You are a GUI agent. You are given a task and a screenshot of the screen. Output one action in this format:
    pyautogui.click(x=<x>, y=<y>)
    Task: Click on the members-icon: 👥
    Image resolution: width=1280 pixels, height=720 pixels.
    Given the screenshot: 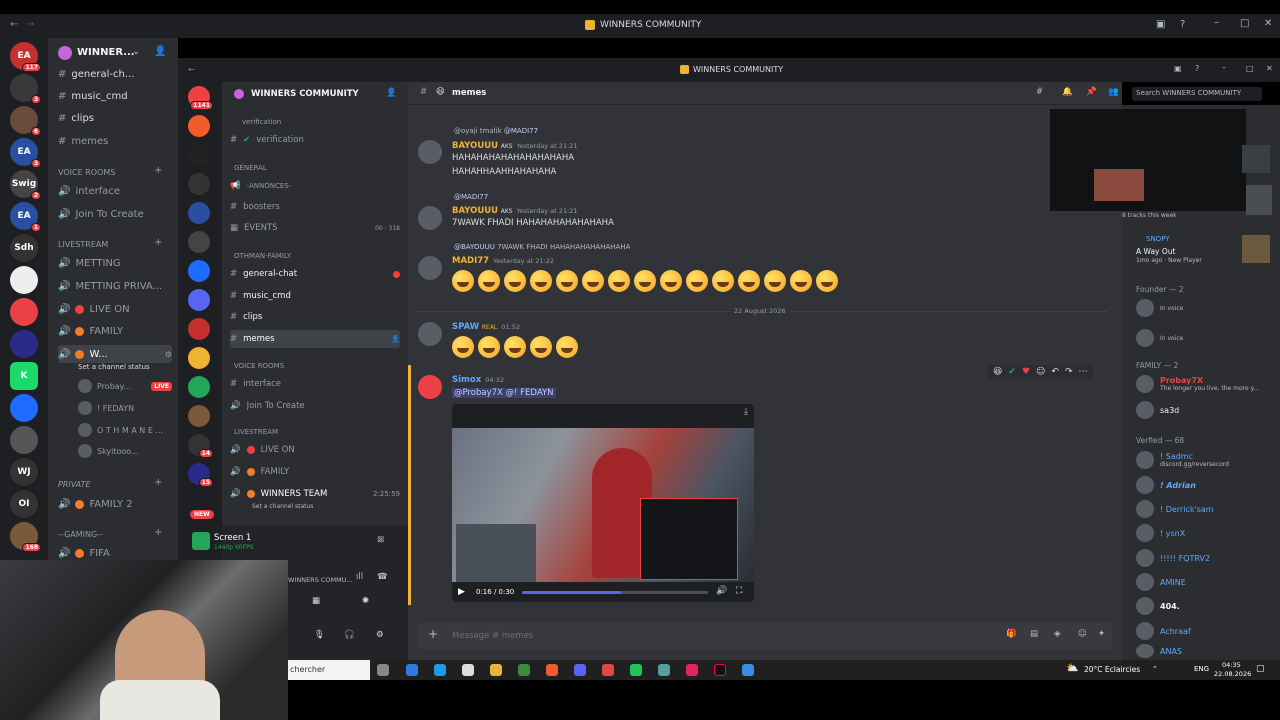 What is the action you would take?
    pyautogui.click(x=1113, y=92)
    